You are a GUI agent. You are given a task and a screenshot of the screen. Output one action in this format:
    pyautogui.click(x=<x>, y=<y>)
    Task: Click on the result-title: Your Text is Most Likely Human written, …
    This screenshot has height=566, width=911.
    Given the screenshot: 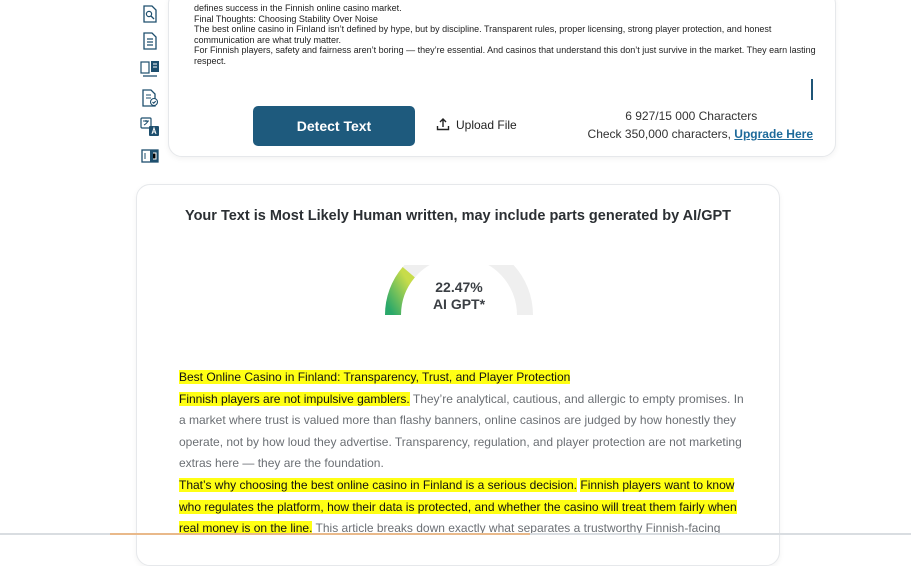 What is the action you would take?
    pyautogui.click(x=457, y=216)
    